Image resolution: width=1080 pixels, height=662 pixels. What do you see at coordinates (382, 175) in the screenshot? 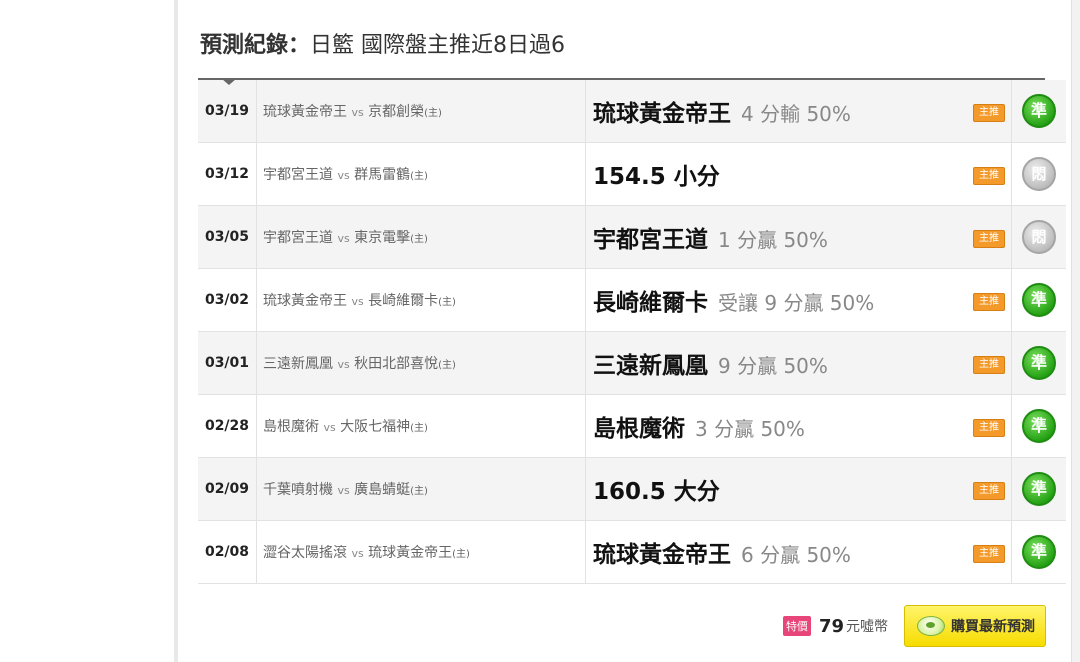
I see `home-team: 群馬雷鶴` at bounding box center [382, 175].